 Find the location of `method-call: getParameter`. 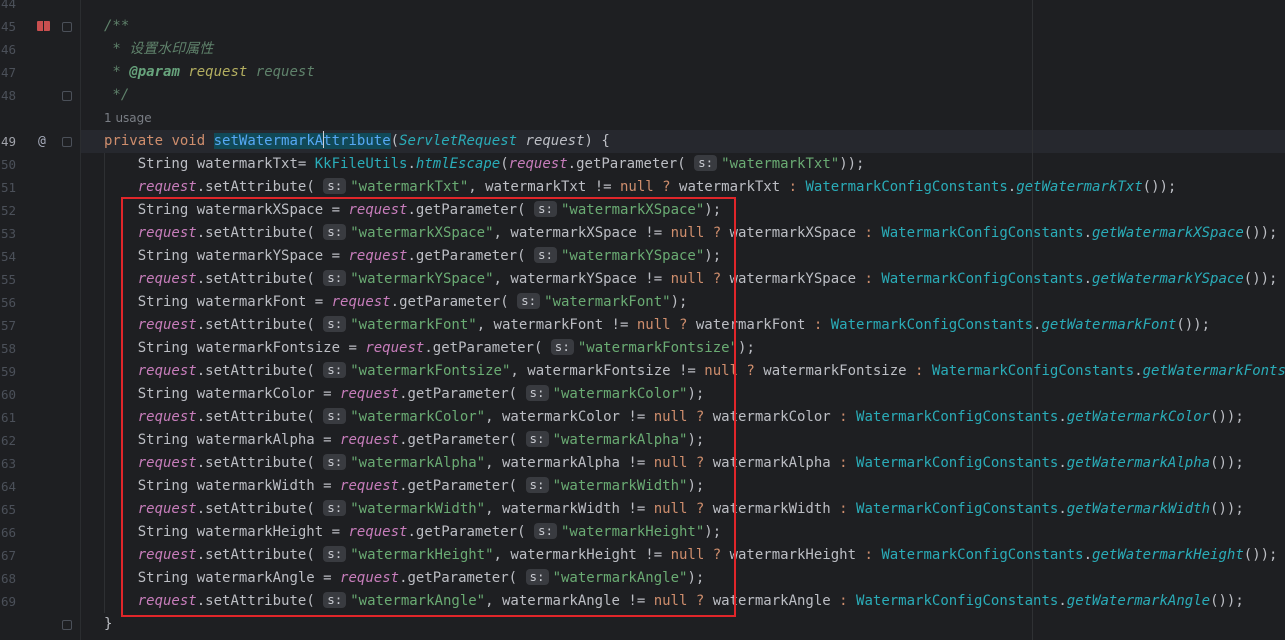

method-call: getParameter is located at coordinates (627, 164).